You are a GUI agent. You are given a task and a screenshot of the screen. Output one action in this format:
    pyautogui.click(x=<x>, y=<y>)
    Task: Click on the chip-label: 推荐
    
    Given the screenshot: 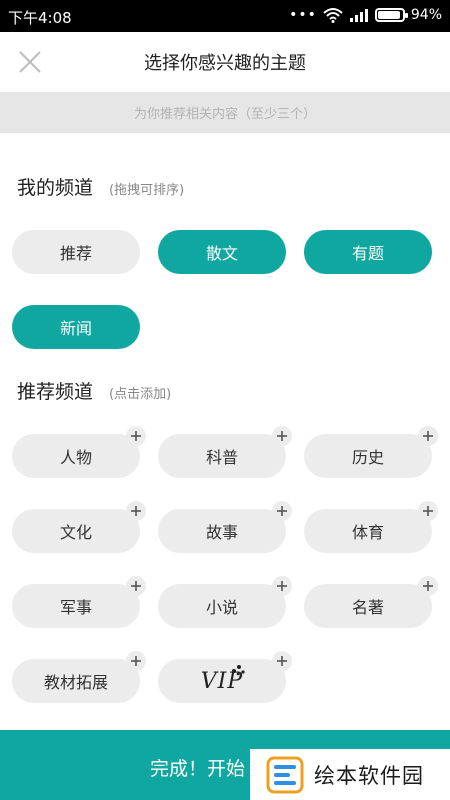 What is the action you would take?
    pyautogui.click(x=75, y=253)
    